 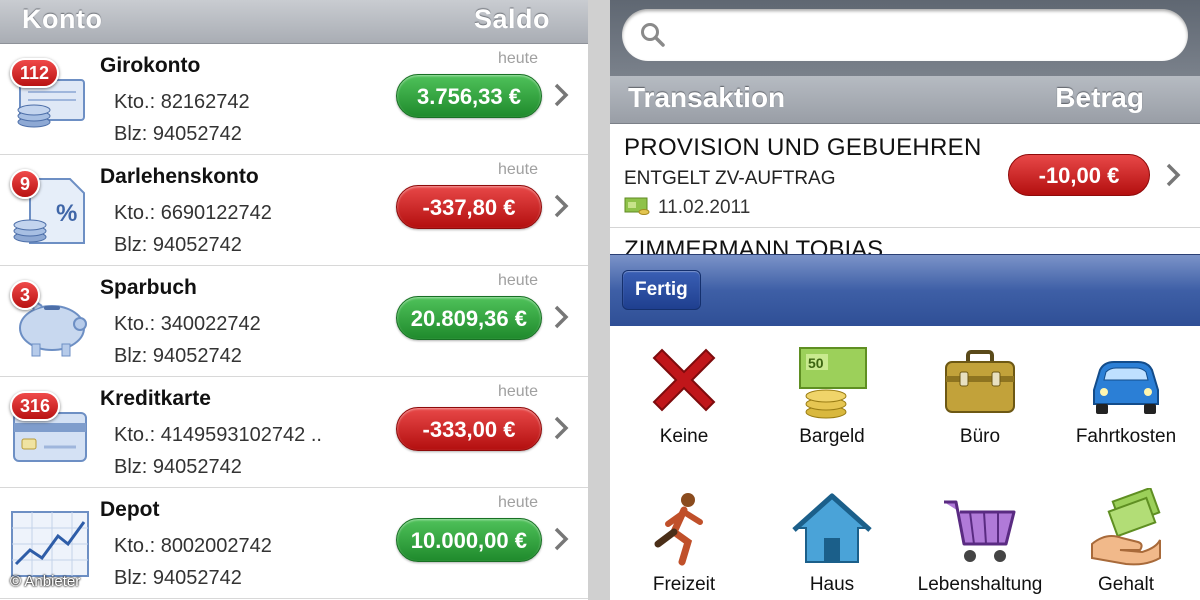 I want to click on picker-toolbar: Fertig, so click(x=905, y=290).